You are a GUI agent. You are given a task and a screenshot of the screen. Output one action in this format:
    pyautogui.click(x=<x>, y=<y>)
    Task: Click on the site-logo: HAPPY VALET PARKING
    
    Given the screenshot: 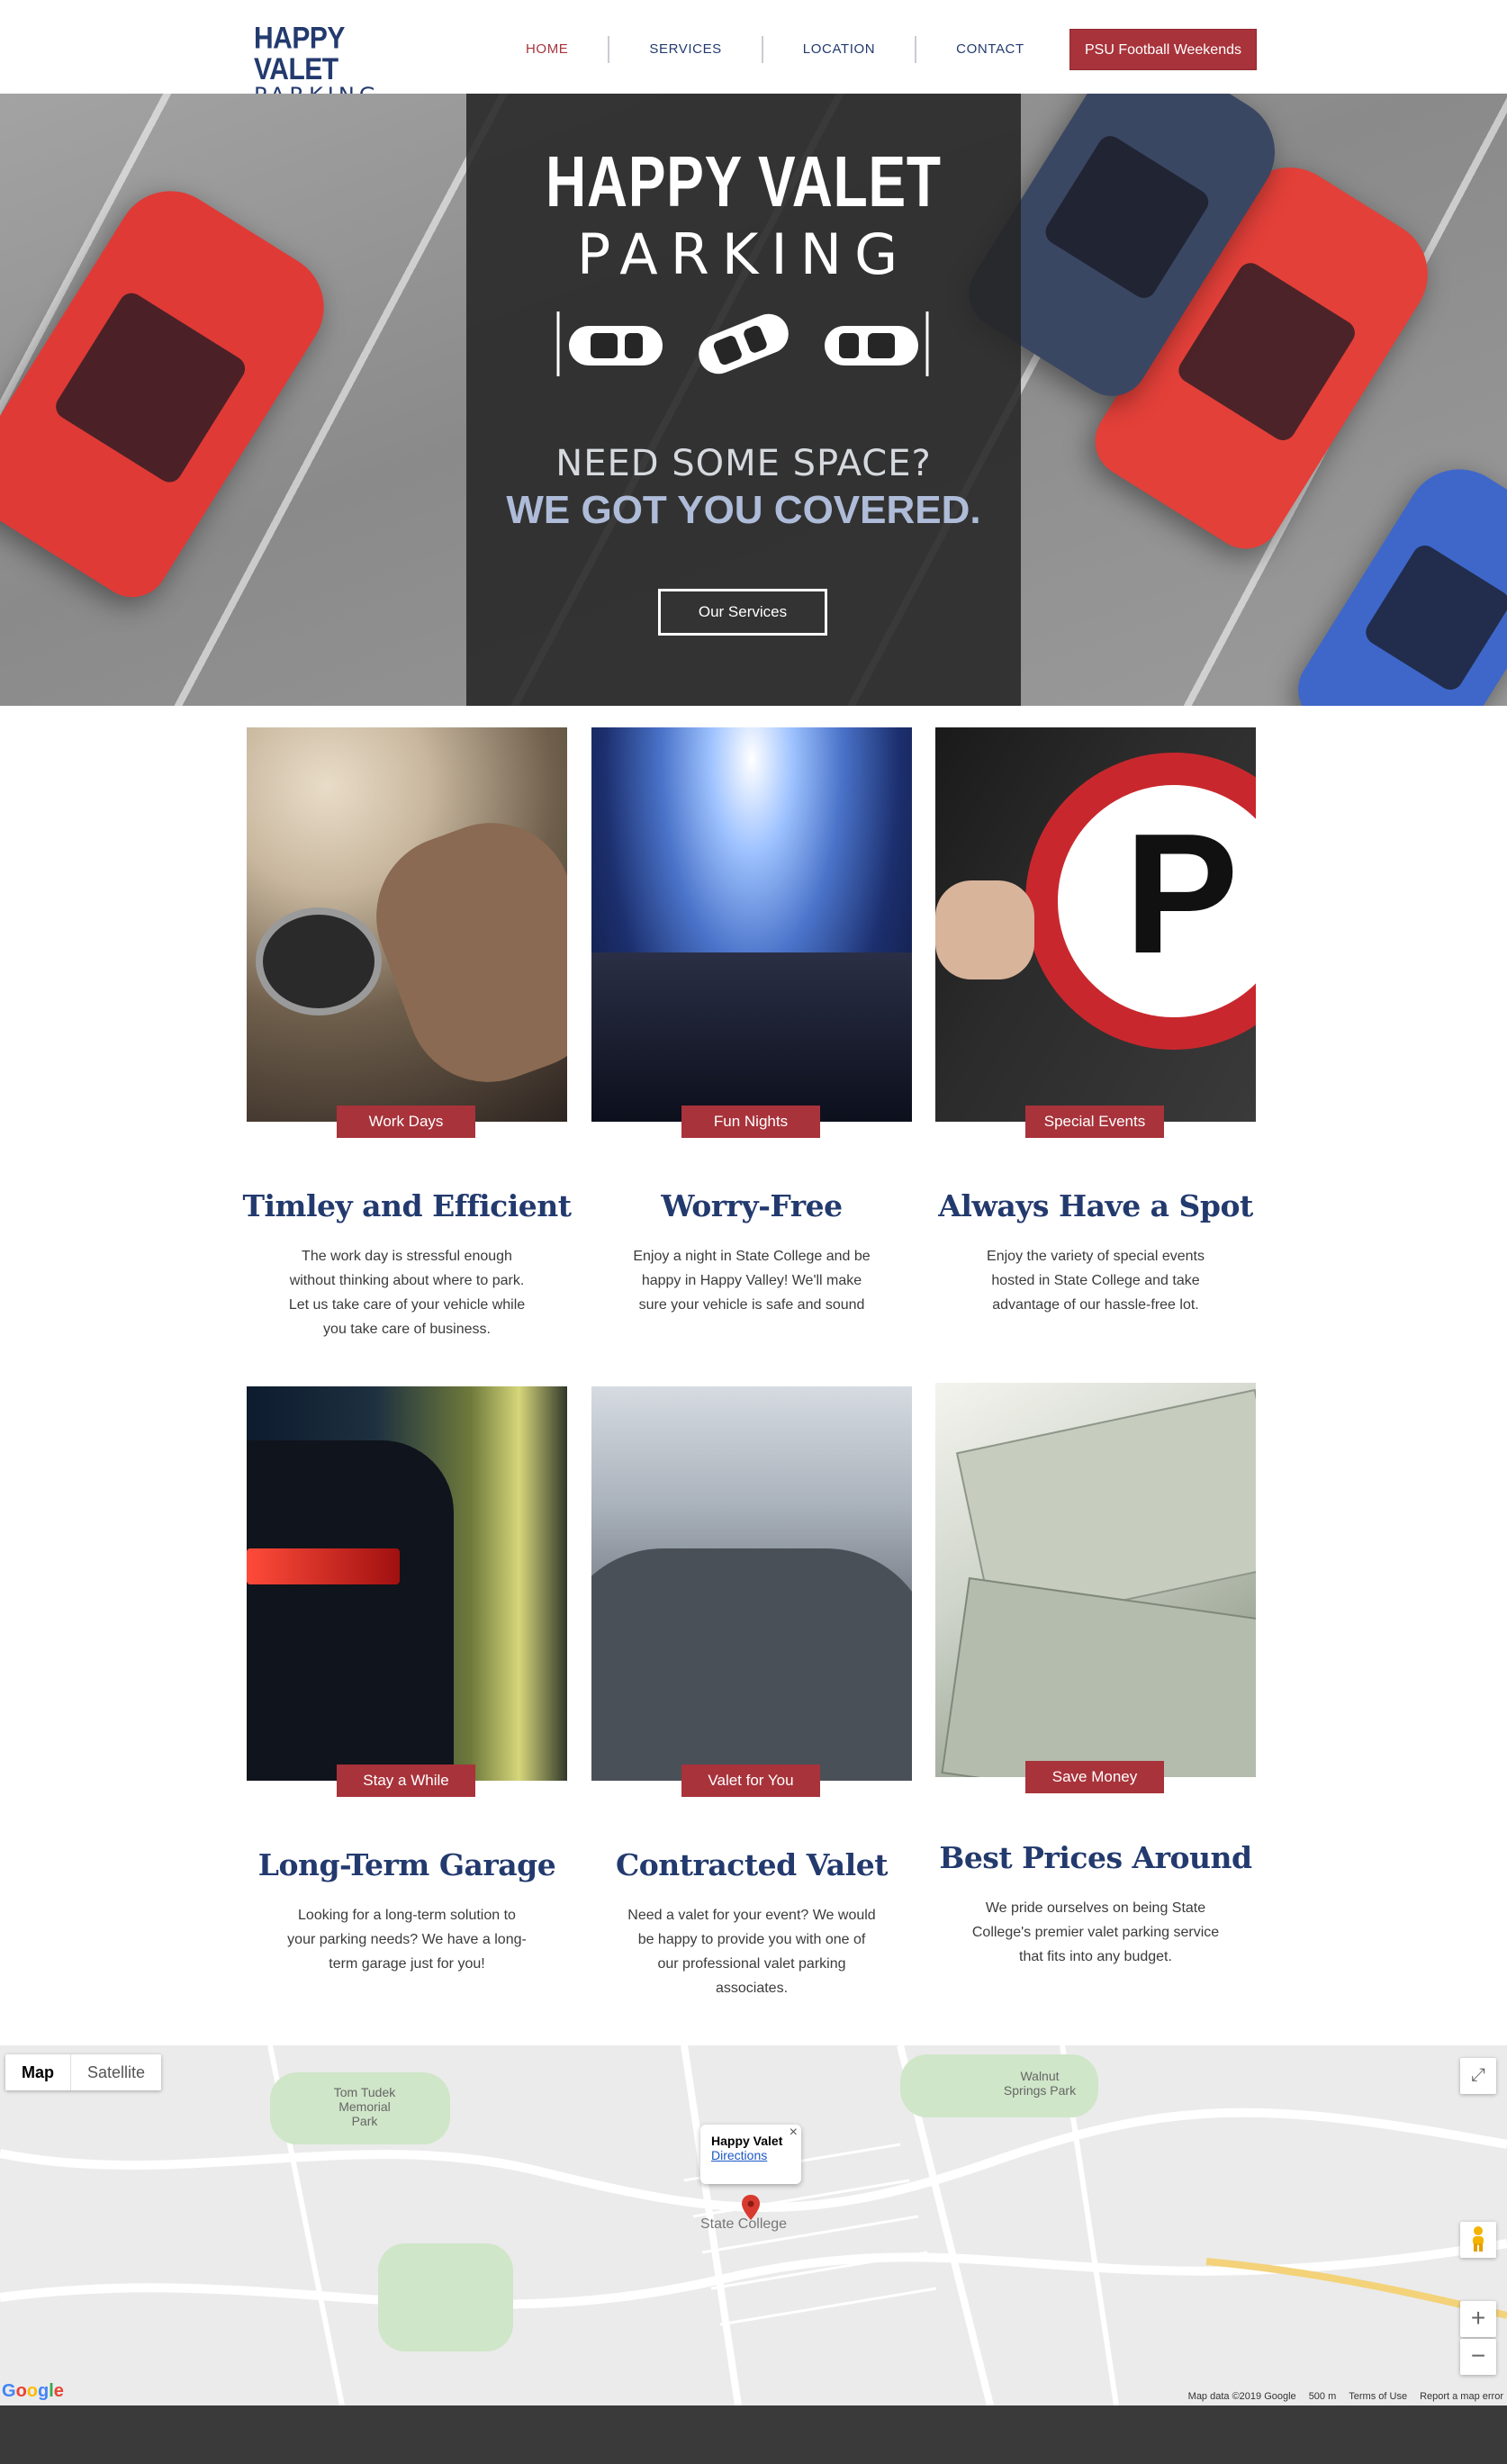 What is the action you would take?
    pyautogui.click(x=331, y=65)
    